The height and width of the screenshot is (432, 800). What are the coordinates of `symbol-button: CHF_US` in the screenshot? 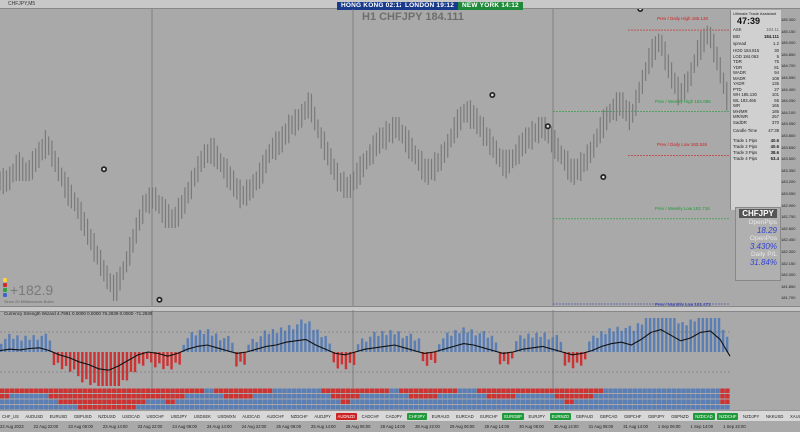 It's located at (10, 416).